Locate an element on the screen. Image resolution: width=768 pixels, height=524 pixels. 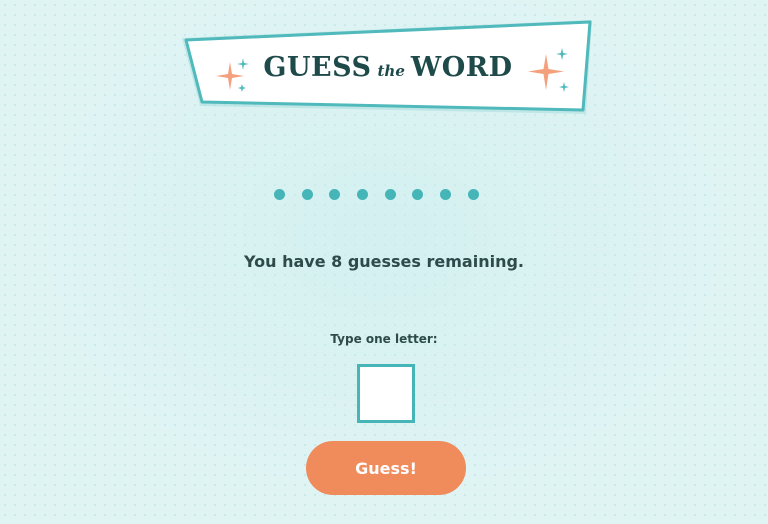
title-word-guess: GUESS is located at coordinates (317, 67).